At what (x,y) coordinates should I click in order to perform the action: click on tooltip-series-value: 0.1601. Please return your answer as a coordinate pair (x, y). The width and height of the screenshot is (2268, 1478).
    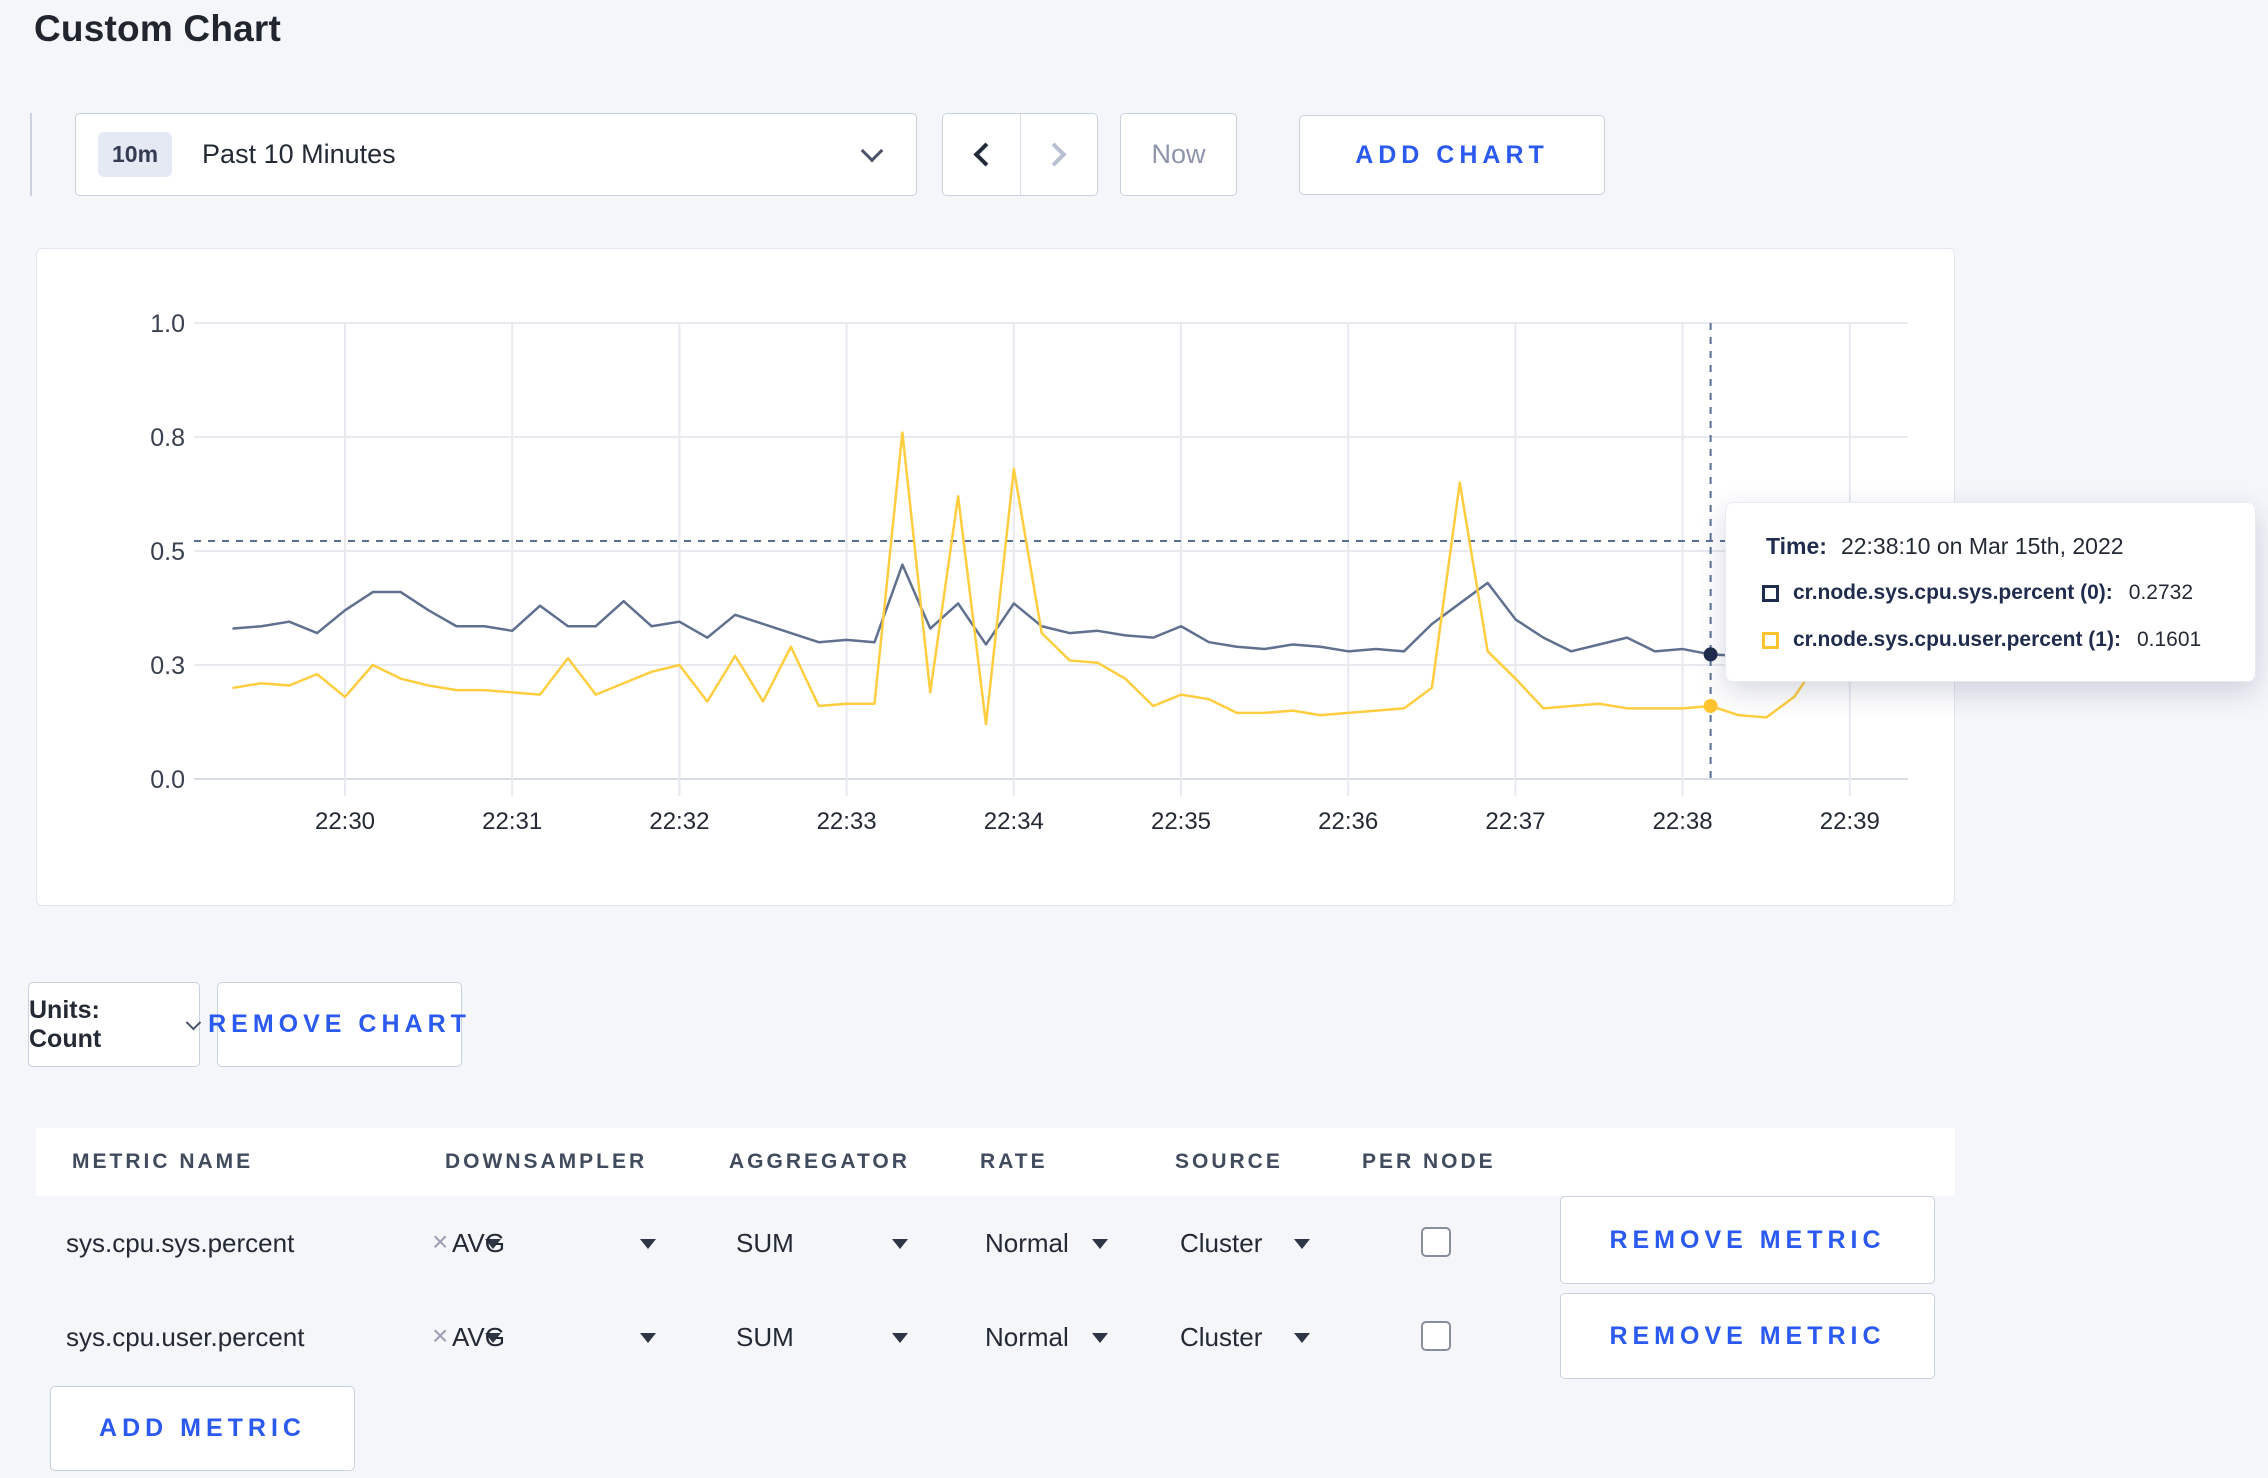
    Looking at the image, I should click on (2169, 639).